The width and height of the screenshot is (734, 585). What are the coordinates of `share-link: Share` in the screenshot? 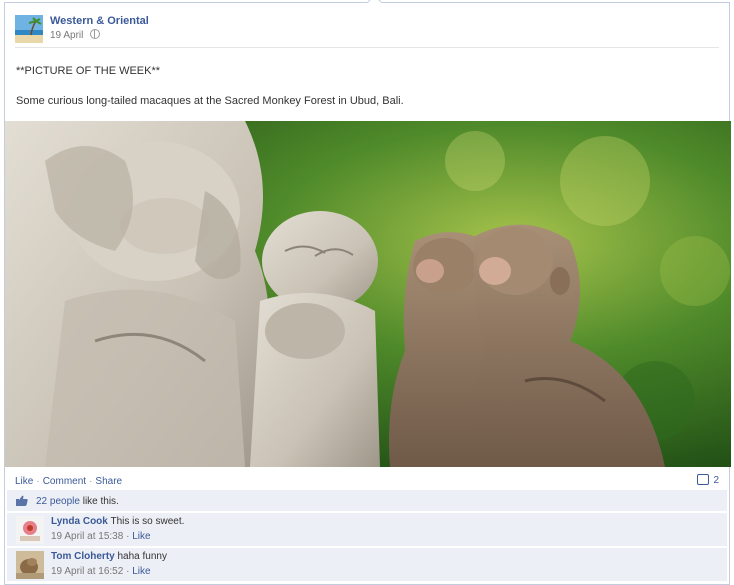 It's located at (108, 481).